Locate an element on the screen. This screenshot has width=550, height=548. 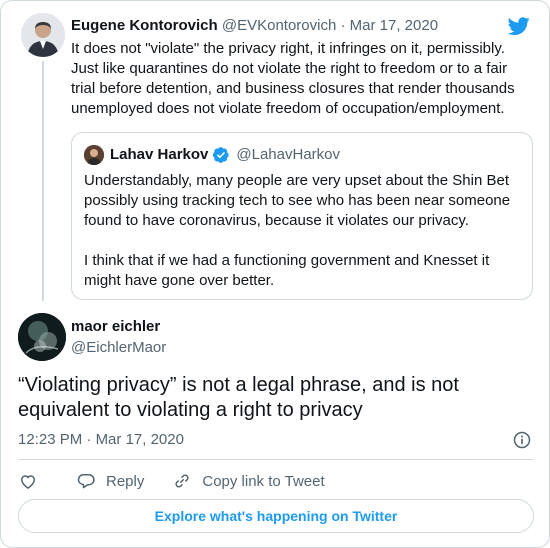
tweet-date: Mar 17, 2020 is located at coordinates (139, 439).